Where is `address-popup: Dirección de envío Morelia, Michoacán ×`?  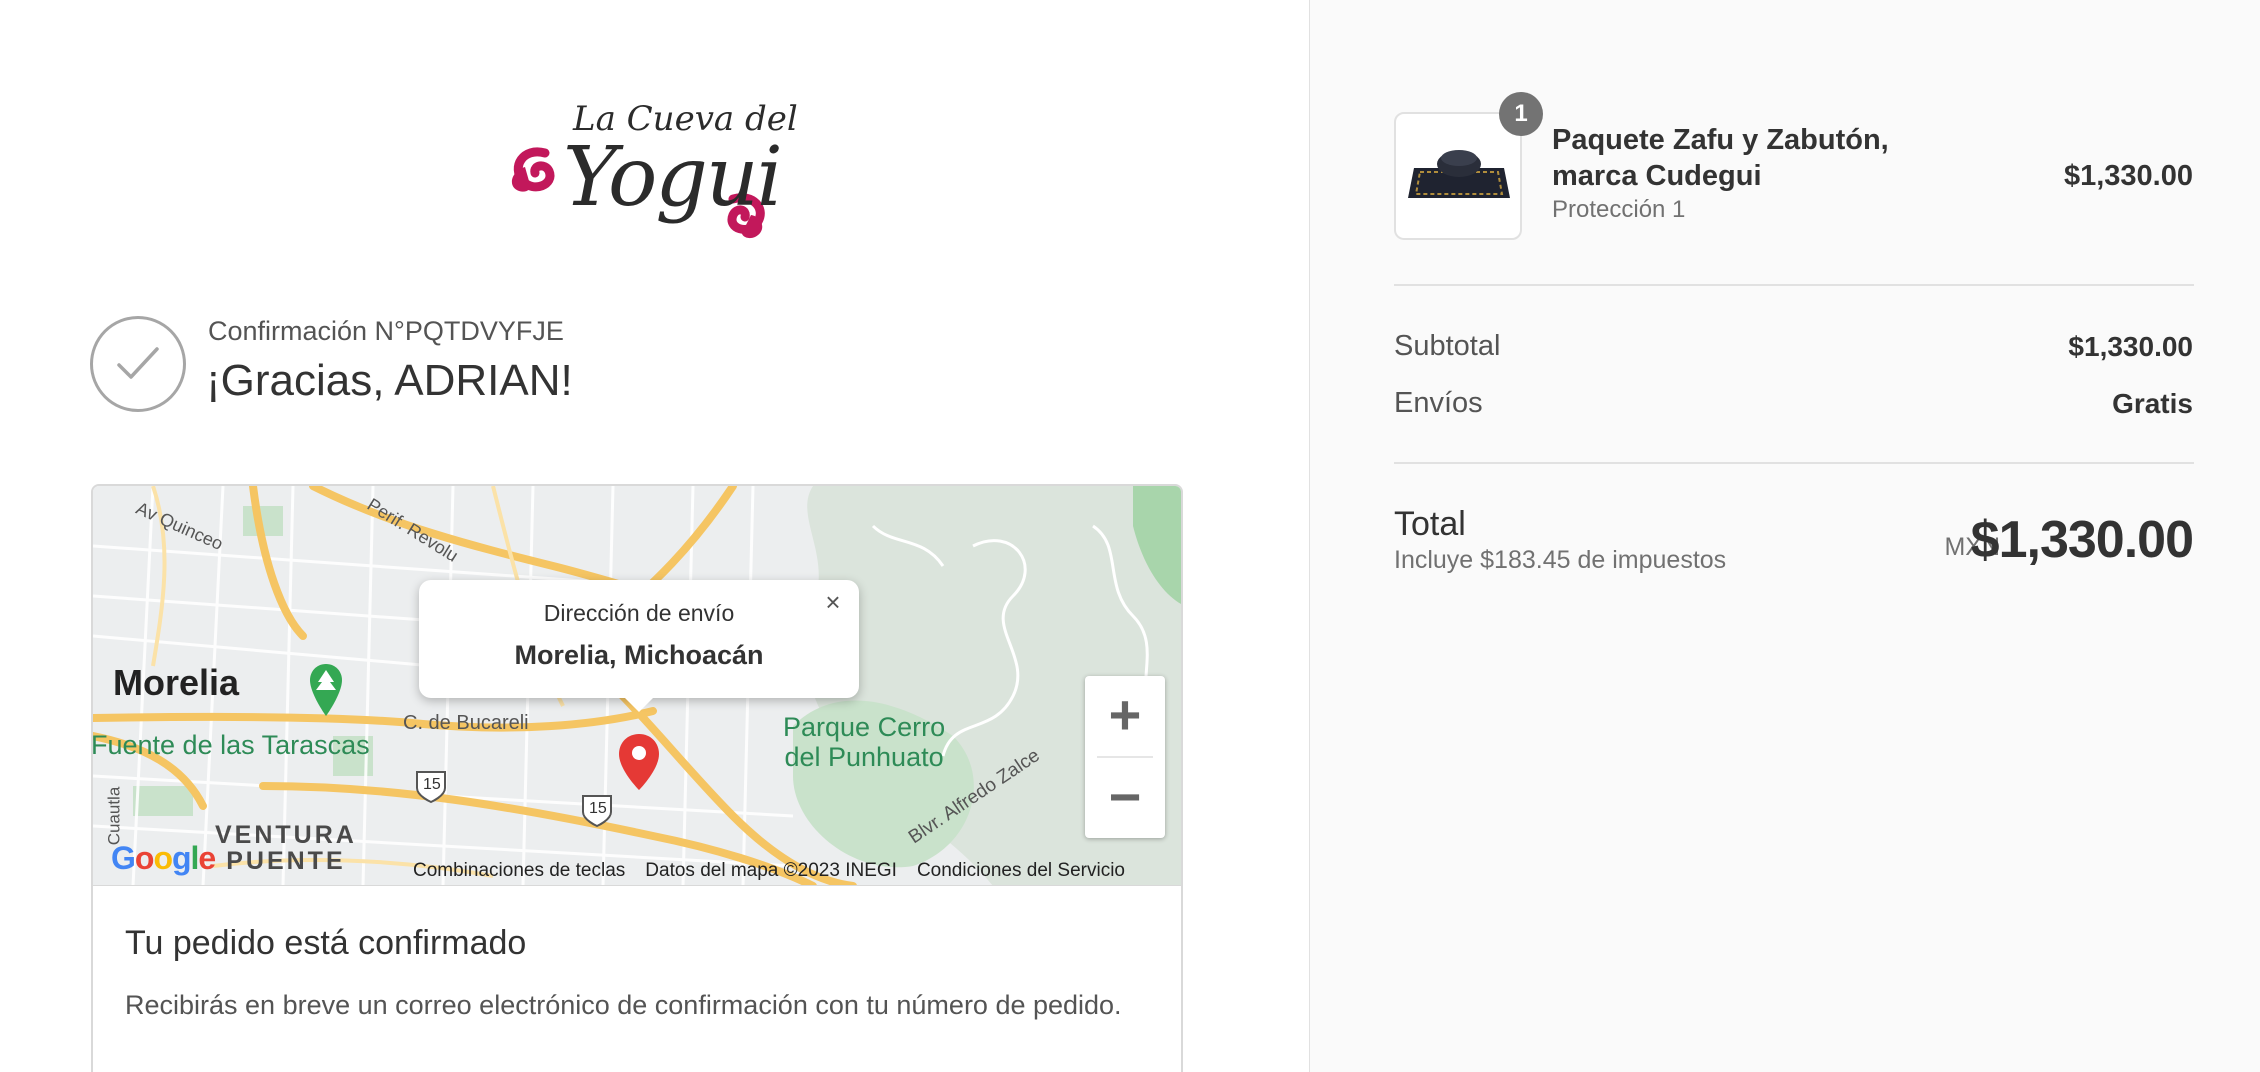 address-popup: Dirección de envío Morelia, Michoacán × is located at coordinates (639, 646).